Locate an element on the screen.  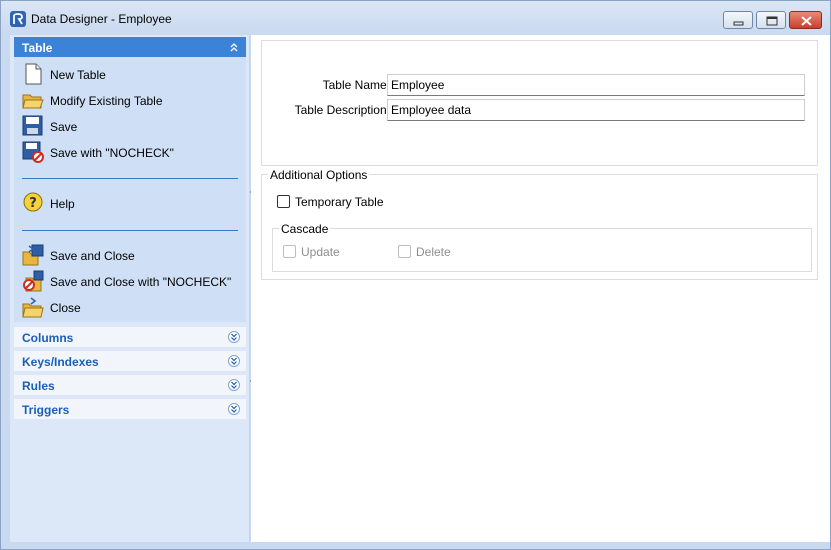
cascade-group: Cascade Update Delete is located at coordinates (542, 247).